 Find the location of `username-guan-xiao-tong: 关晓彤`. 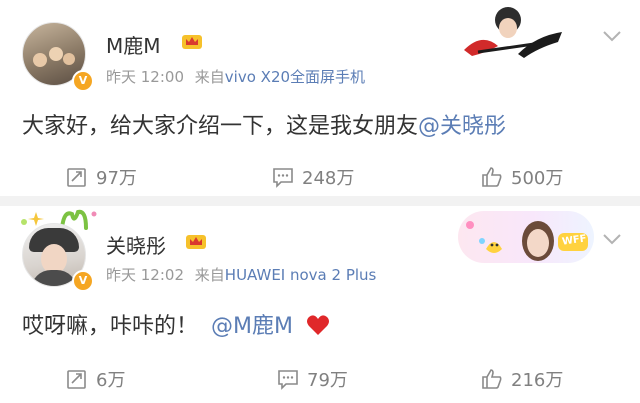

username-guan-xiao-tong: 关晓彤 is located at coordinates (136, 244).